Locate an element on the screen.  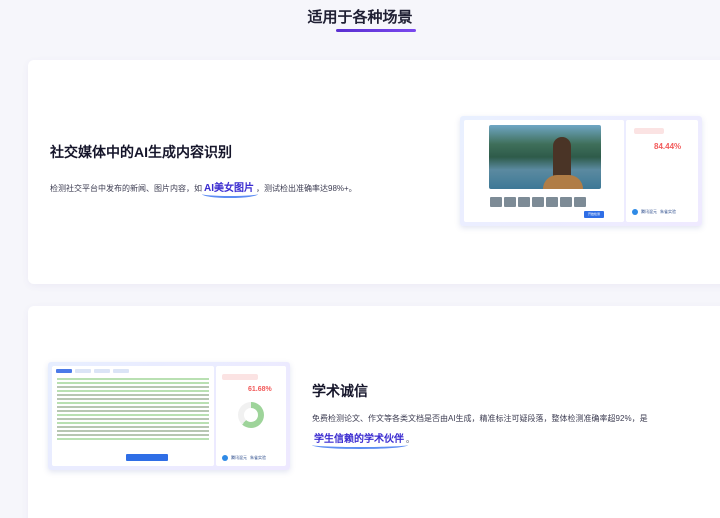
scene2-highlight: 学生信赖的学术伙伴 is located at coordinates (360, 439).